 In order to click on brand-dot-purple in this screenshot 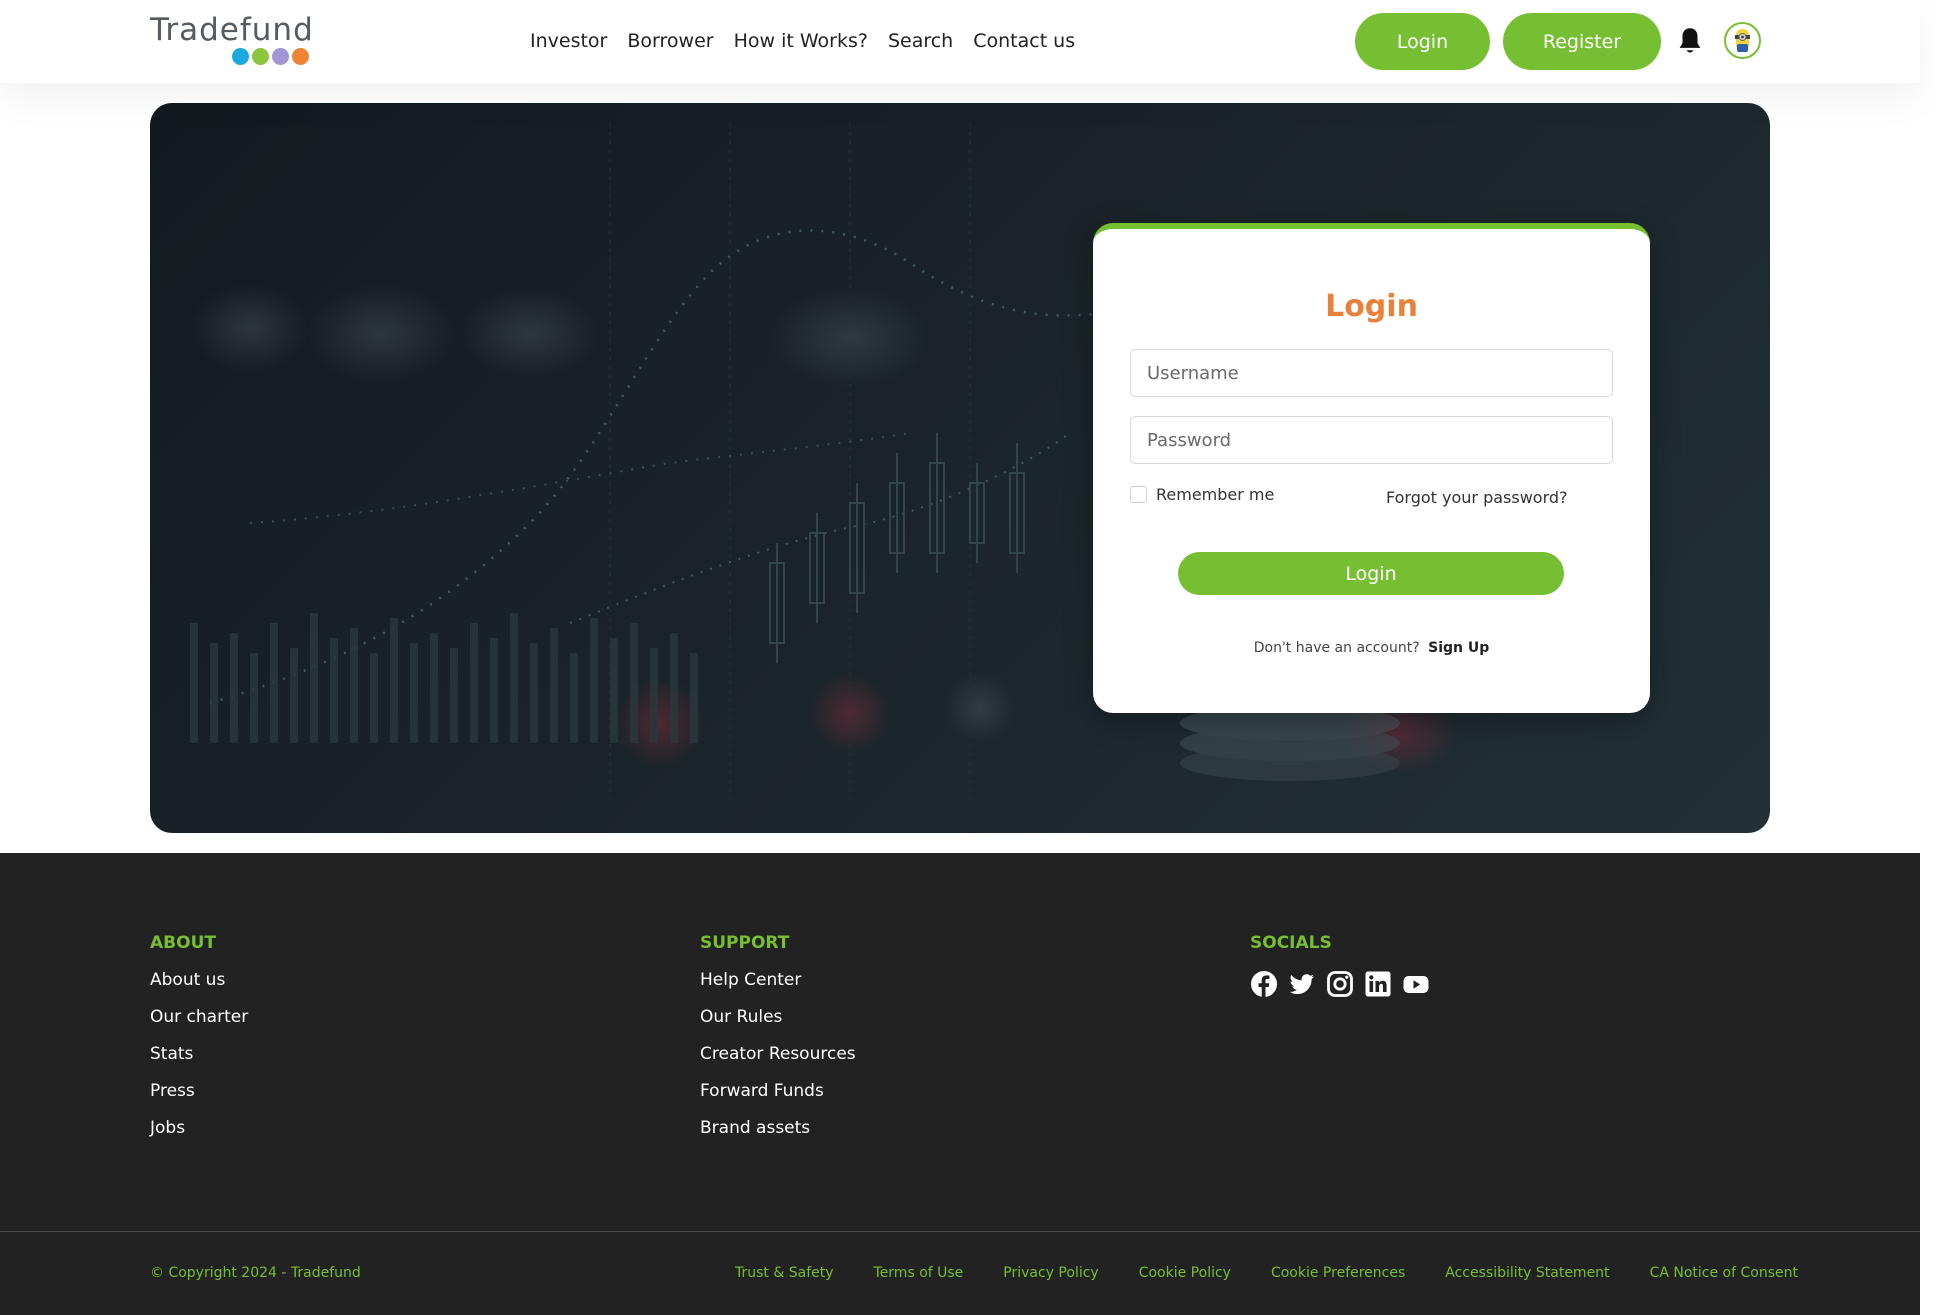, I will do `click(280, 56)`.